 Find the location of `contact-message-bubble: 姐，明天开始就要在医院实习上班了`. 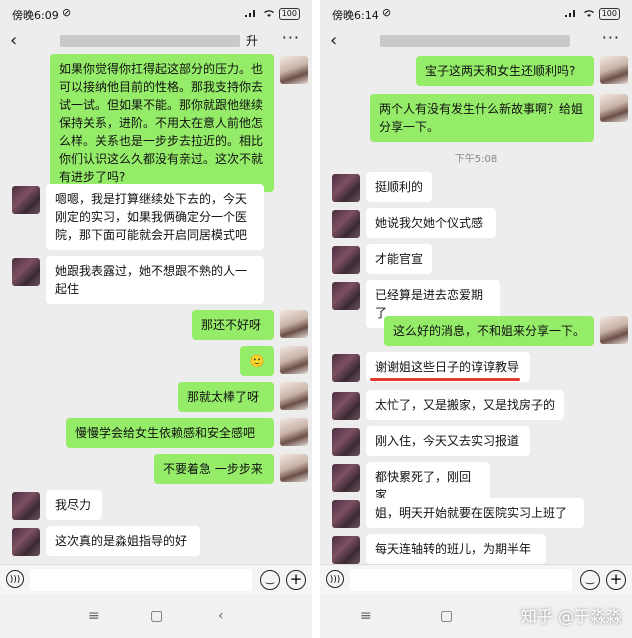

contact-message-bubble: 姐，明天开始就要在医院实习上班了 is located at coordinates (475, 513).